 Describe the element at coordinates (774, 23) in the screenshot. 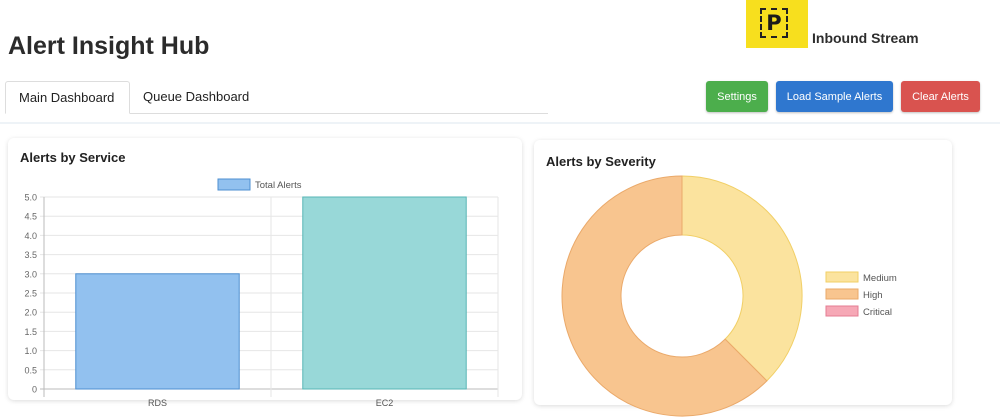

I see `stamp-icon: P` at that location.